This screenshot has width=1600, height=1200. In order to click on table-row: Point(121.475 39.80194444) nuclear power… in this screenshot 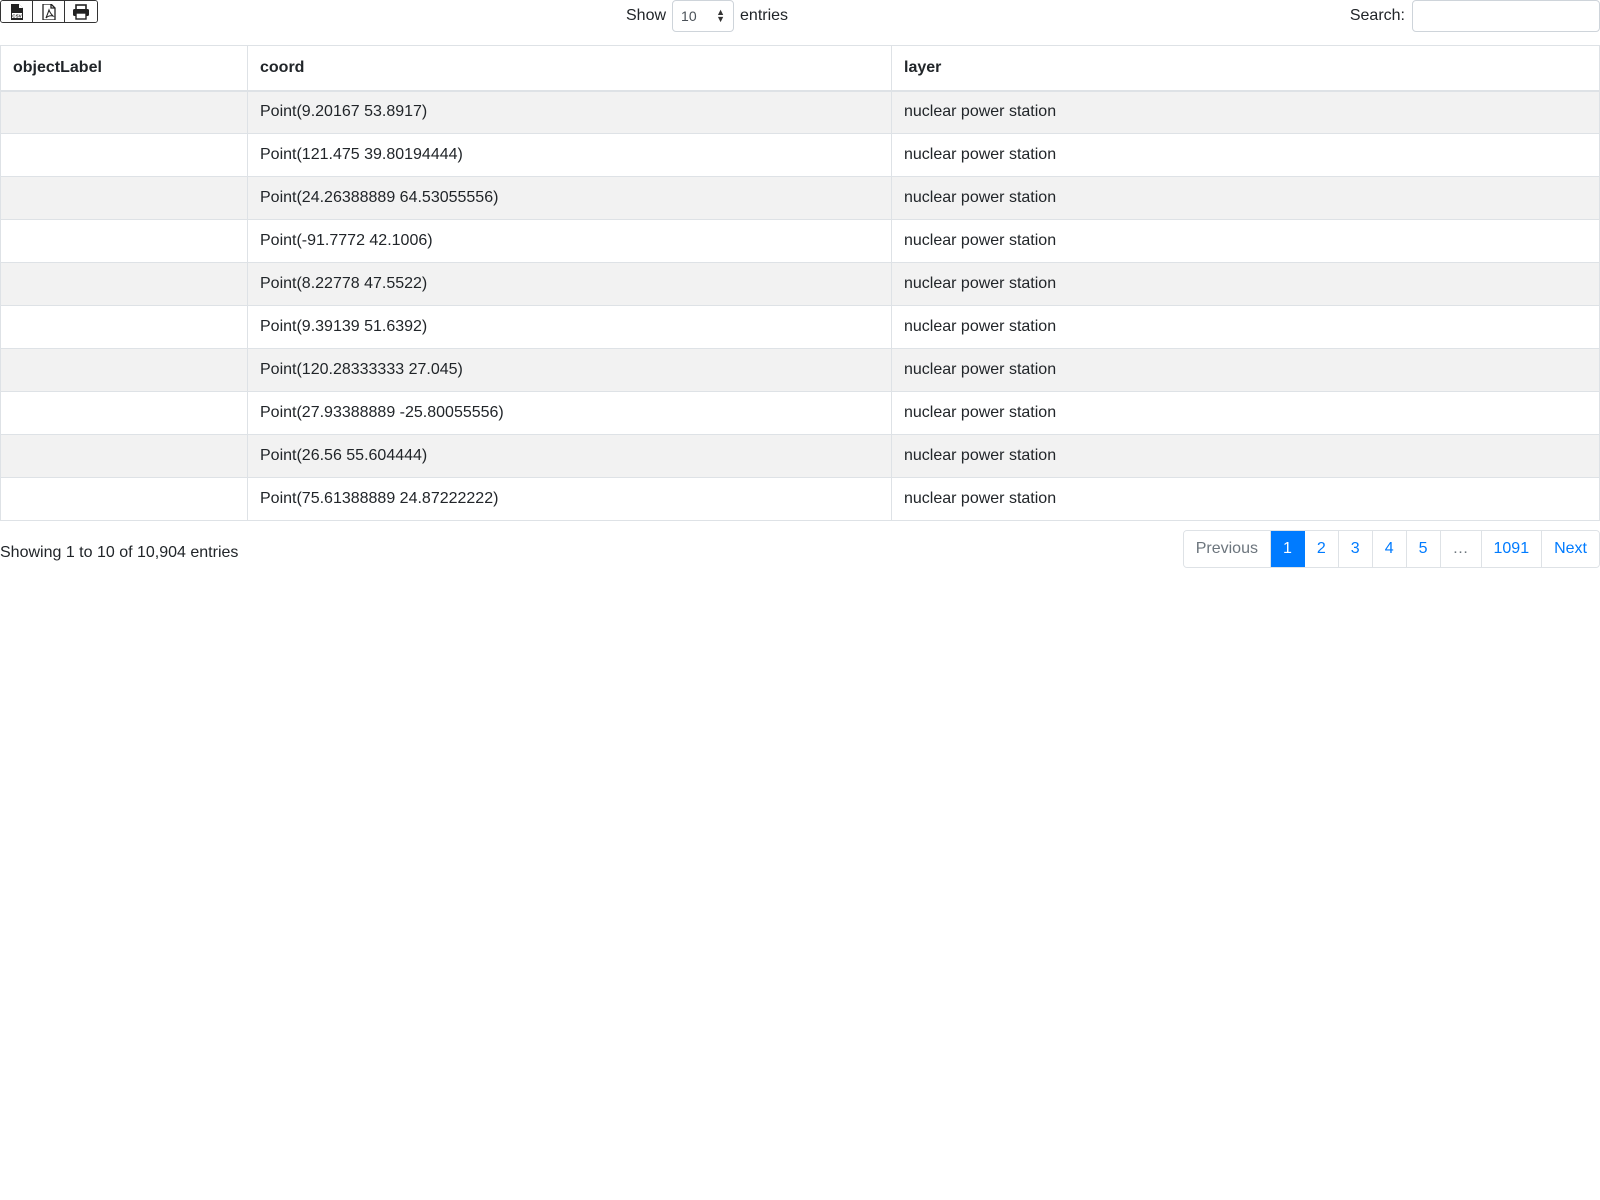, I will do `click(800, 155)`.